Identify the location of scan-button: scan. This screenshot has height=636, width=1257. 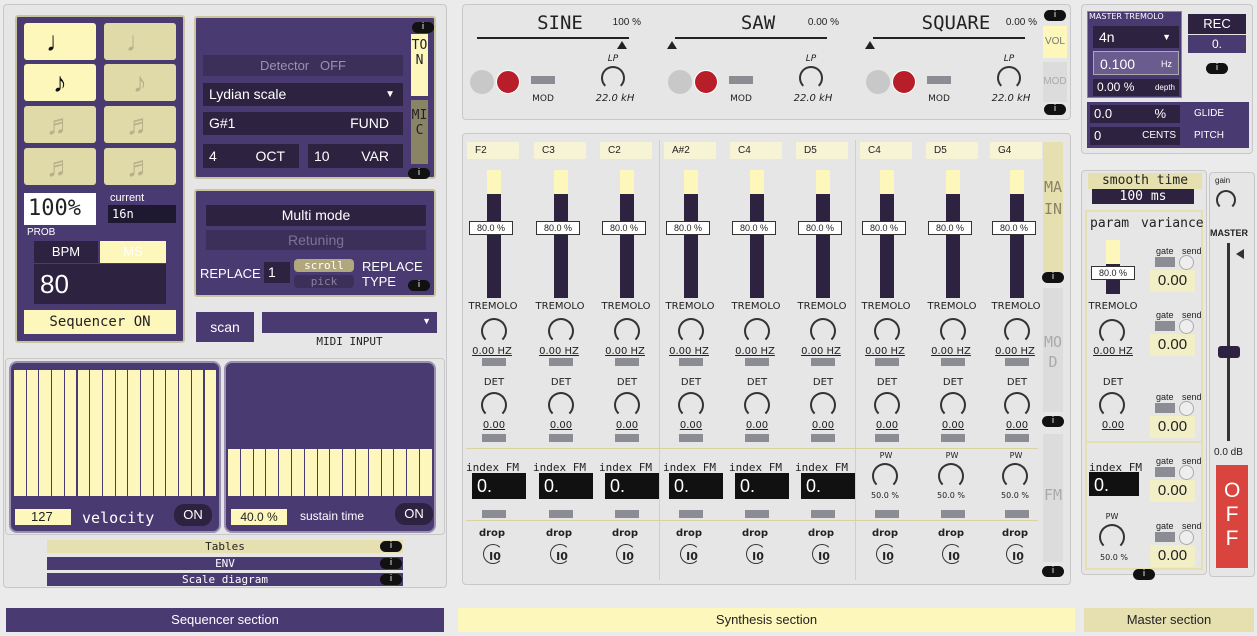
(225, 327).